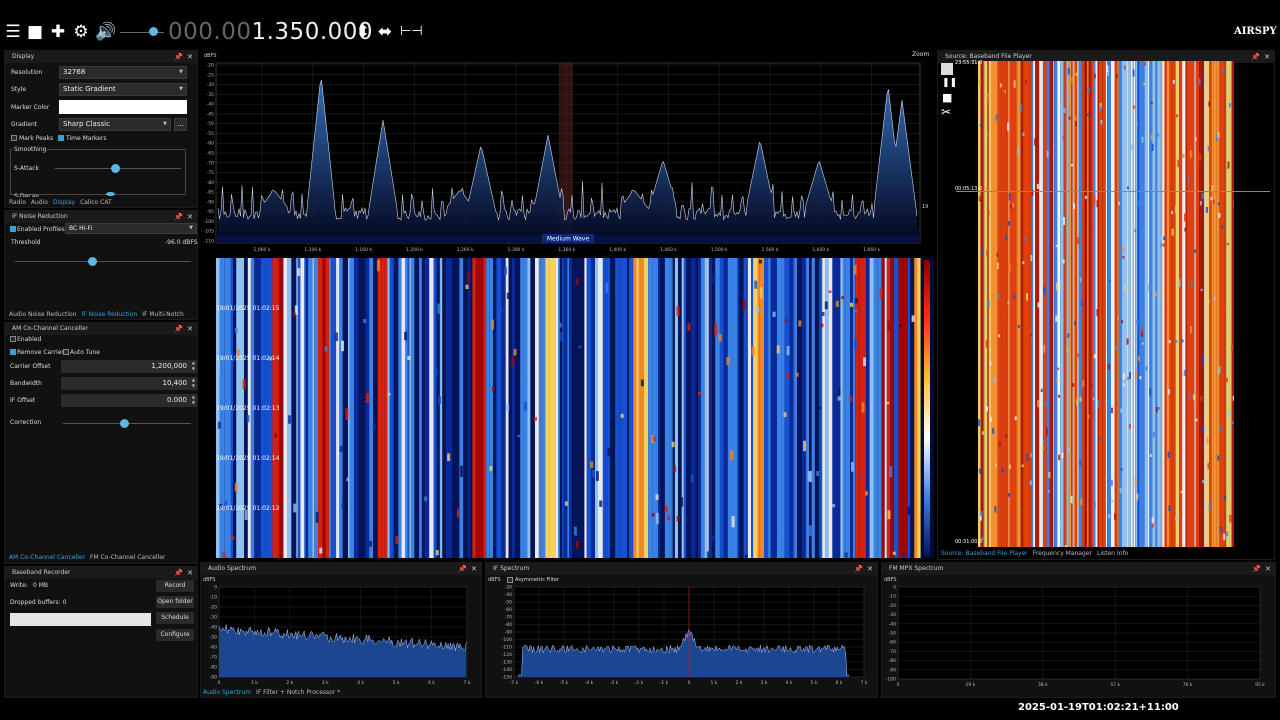  Describe the element at coordinates (947, 69) in the screenshot. I see `open-file-icon` at that location.